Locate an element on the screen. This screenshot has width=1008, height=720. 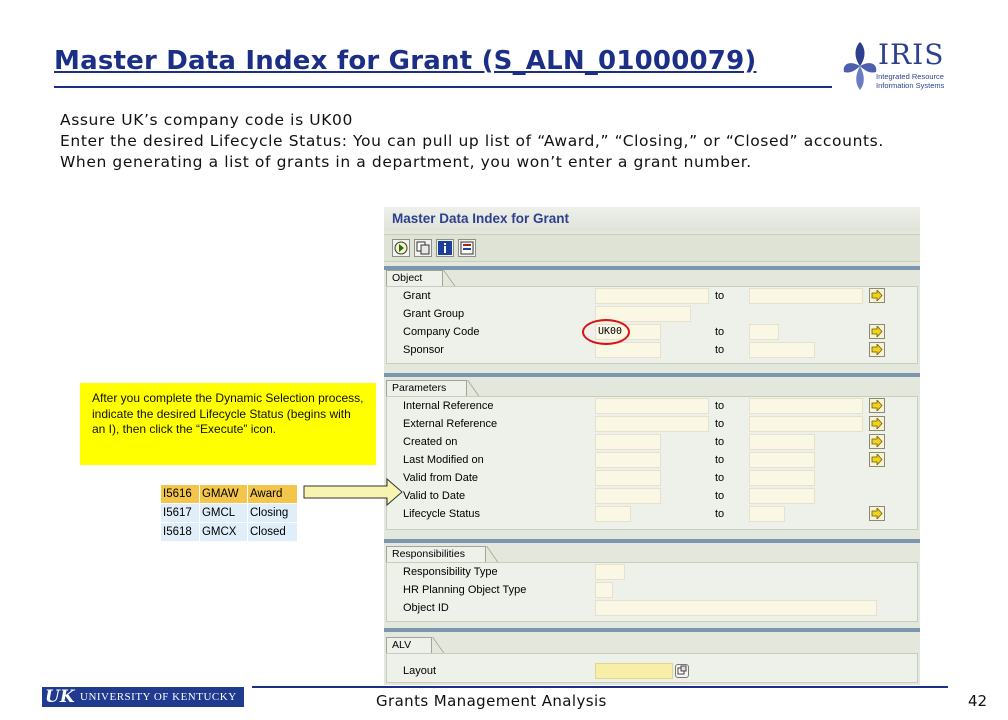
company-code-label: Company Code is located at coordinates (441, 332).